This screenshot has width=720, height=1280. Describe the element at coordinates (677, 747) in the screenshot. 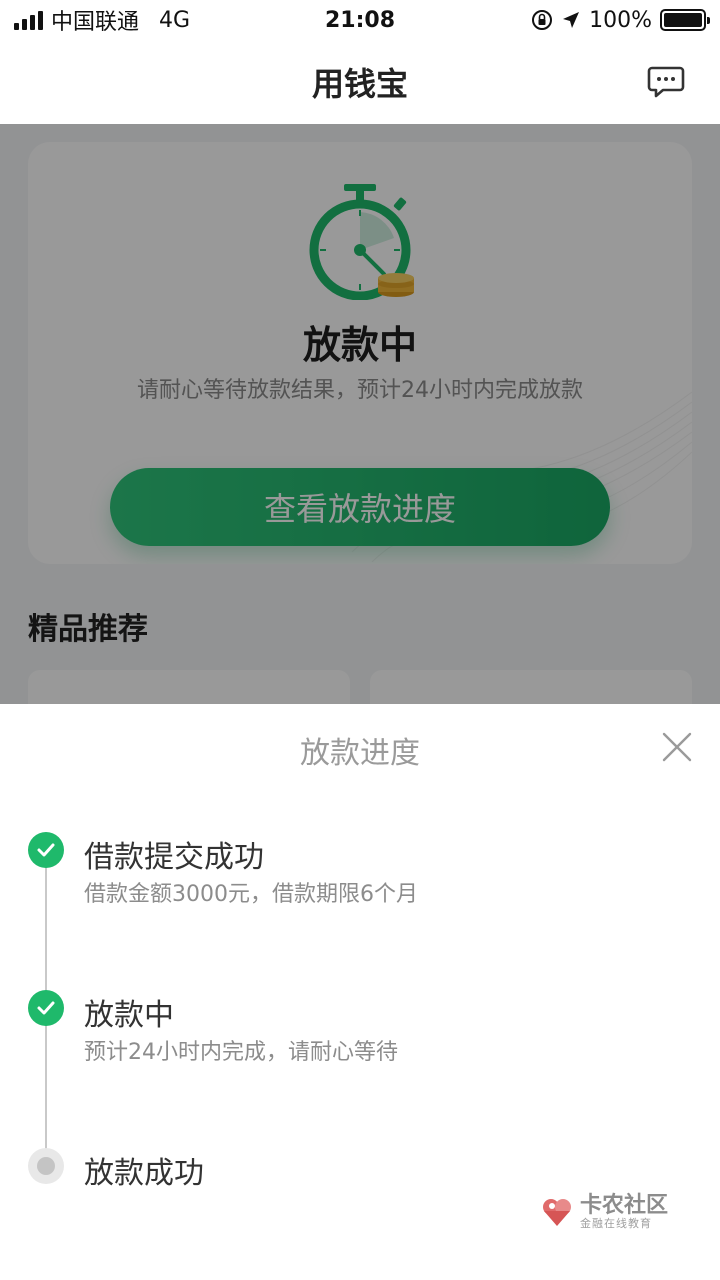

I see `close-icon` at that location.